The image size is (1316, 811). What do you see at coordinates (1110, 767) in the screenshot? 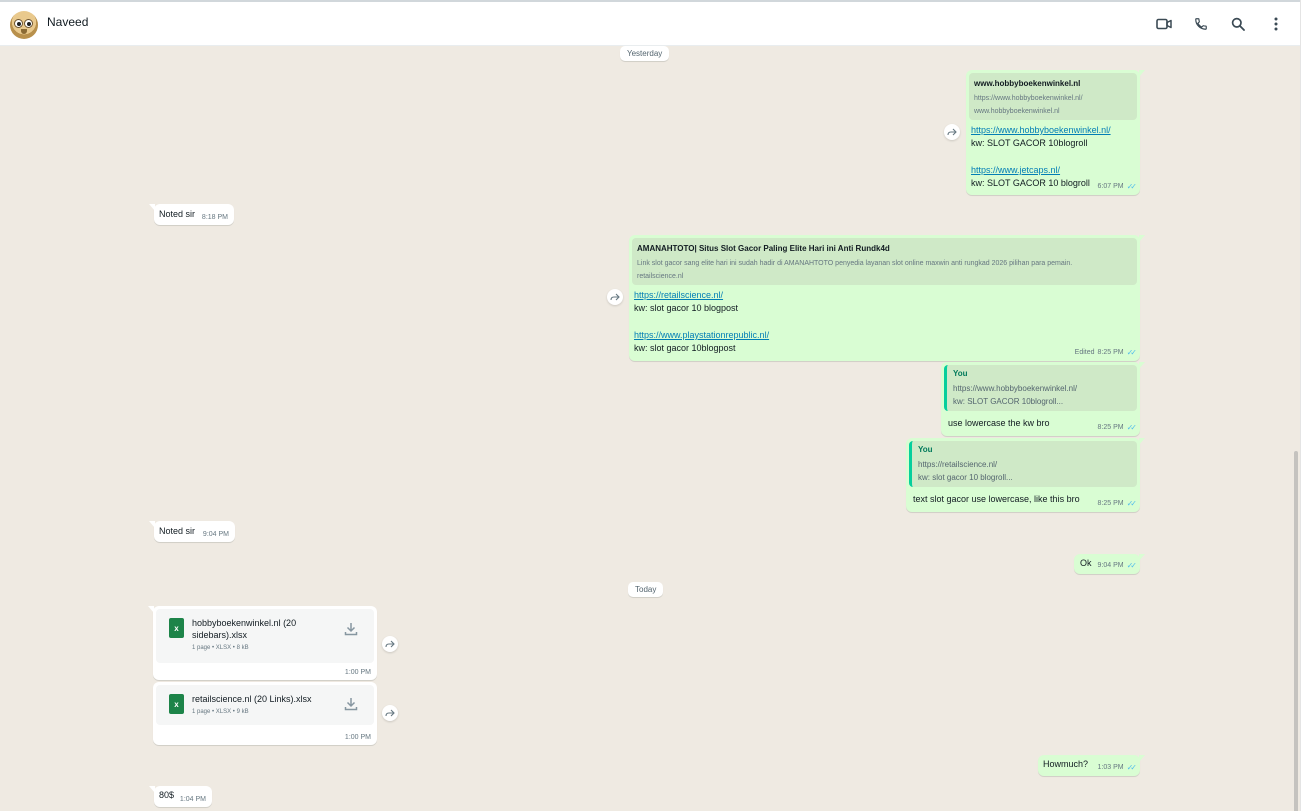
I see `message-time: 1:03 PM` at bounding box center [1110, 767].